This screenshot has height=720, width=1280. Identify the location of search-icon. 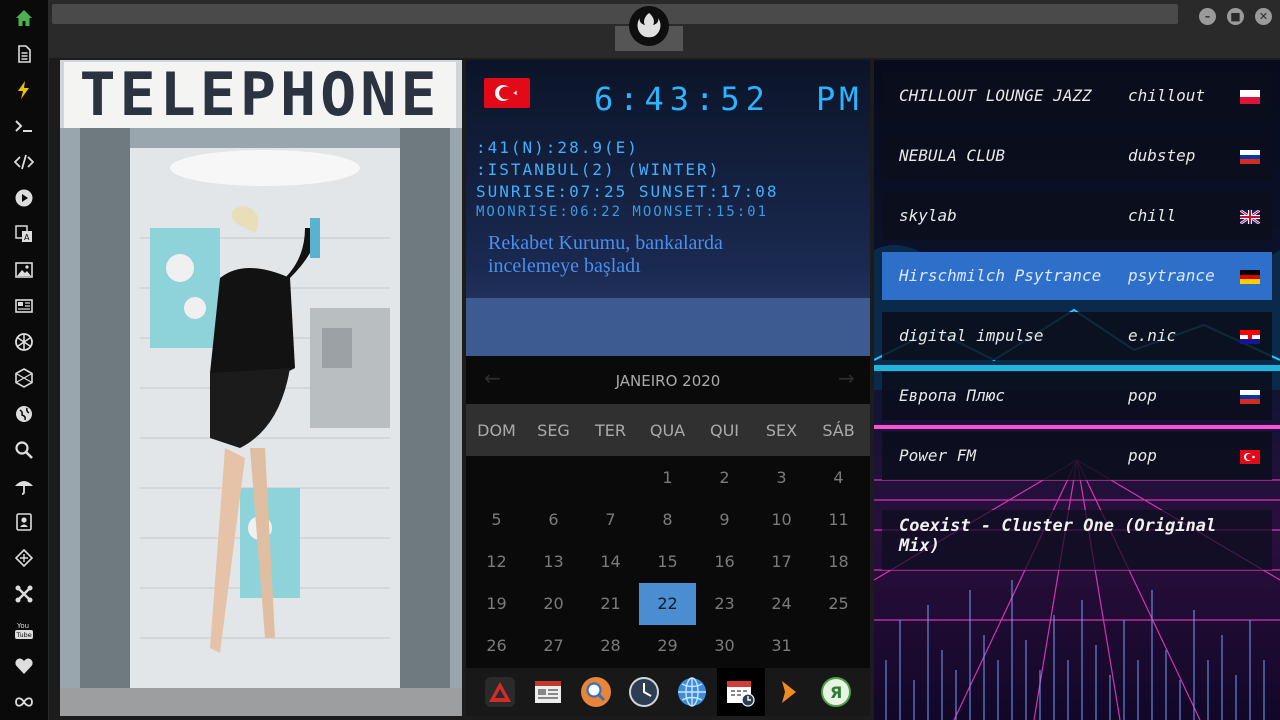
(24, 450).